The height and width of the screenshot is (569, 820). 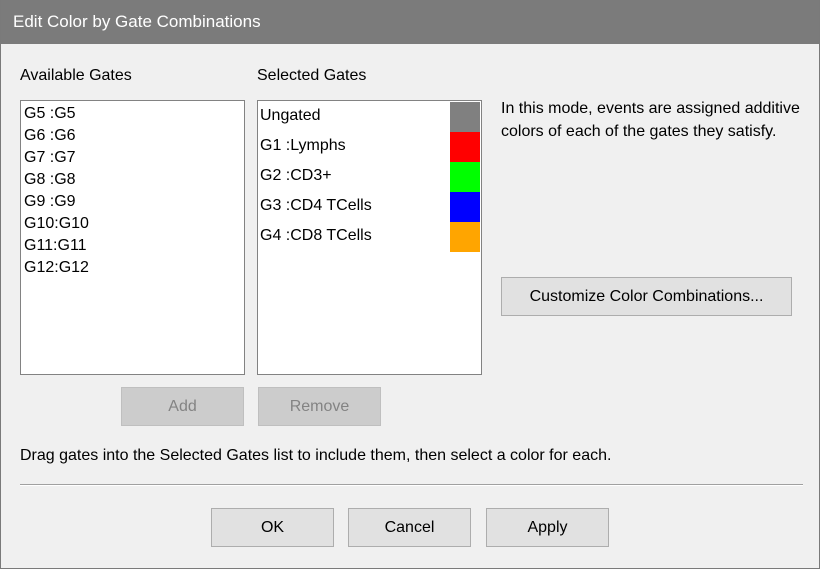 What do you see at coordinates (411, 485) in the screenshot?
I see `separator` at bounding box center [411, 485].